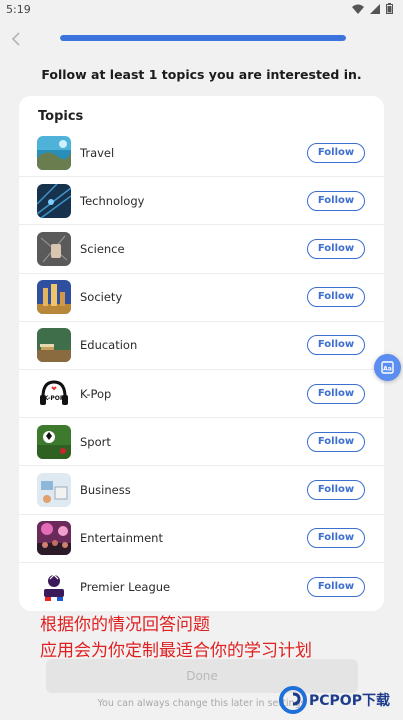  I want to click on technology-thumbnail, so click(54, 200).